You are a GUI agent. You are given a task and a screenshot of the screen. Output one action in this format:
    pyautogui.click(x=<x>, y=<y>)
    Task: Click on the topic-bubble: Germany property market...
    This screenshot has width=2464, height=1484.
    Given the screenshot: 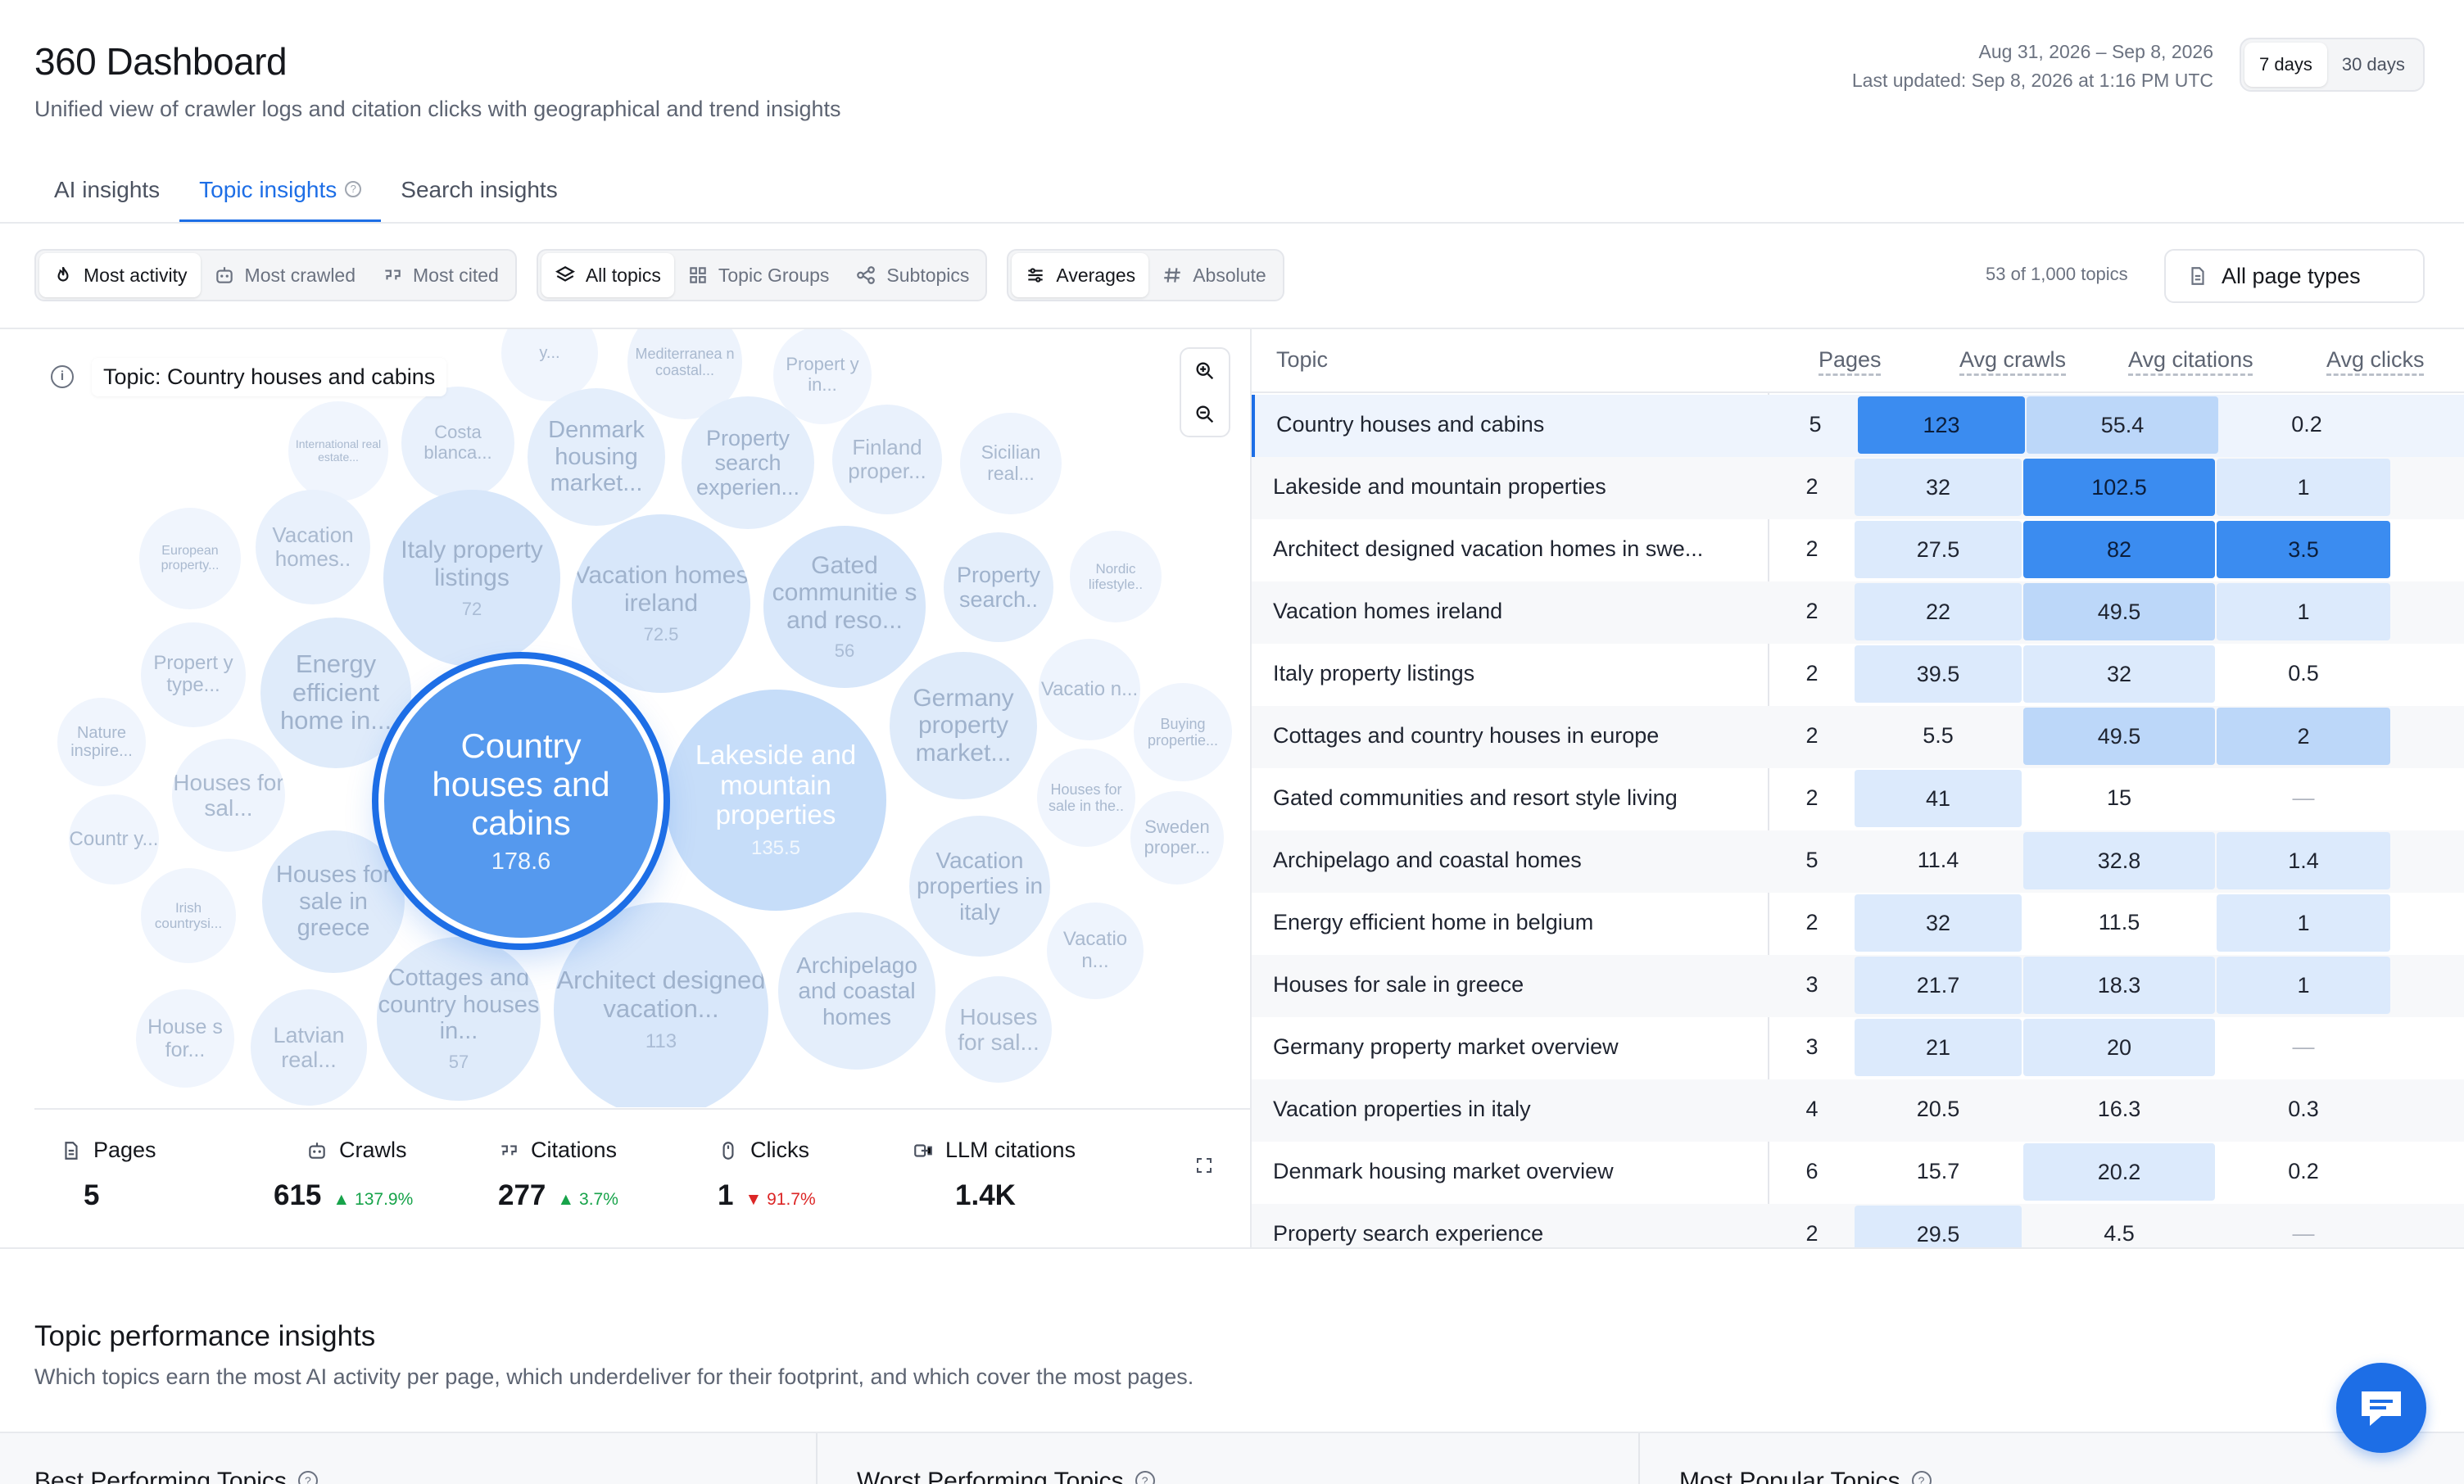 What is the action you would take?
    pyautogui.click(x=963, y=725)
    